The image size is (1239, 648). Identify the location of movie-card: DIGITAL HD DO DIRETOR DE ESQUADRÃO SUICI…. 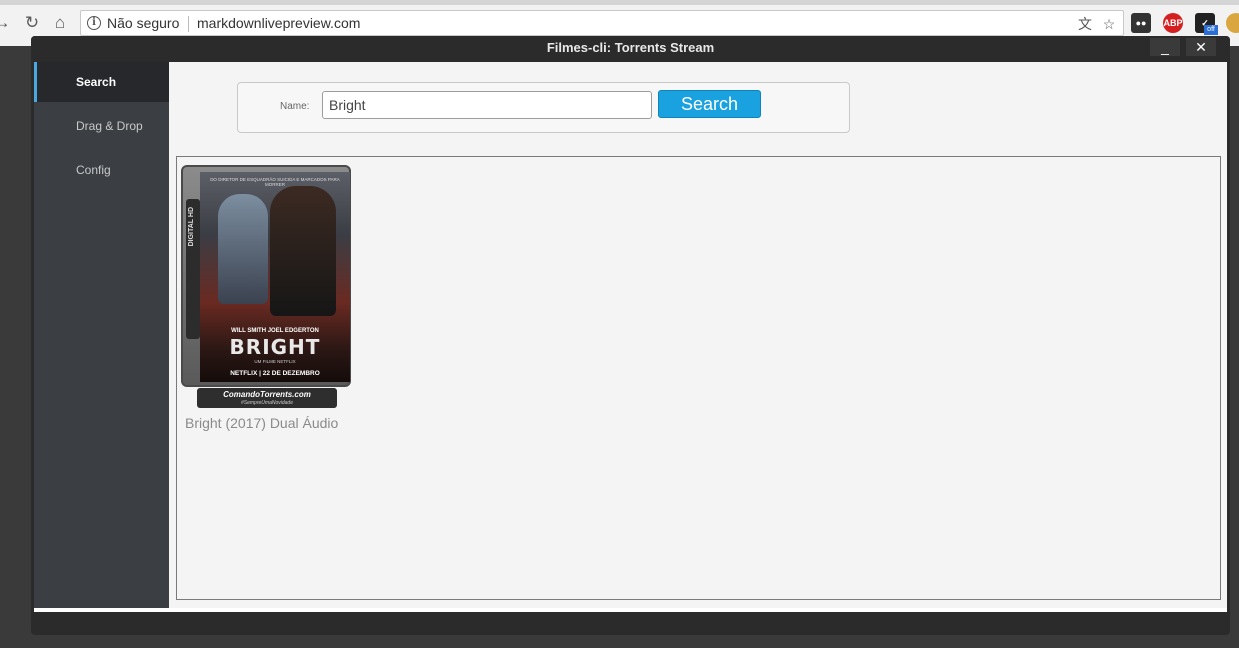
(266, 300).